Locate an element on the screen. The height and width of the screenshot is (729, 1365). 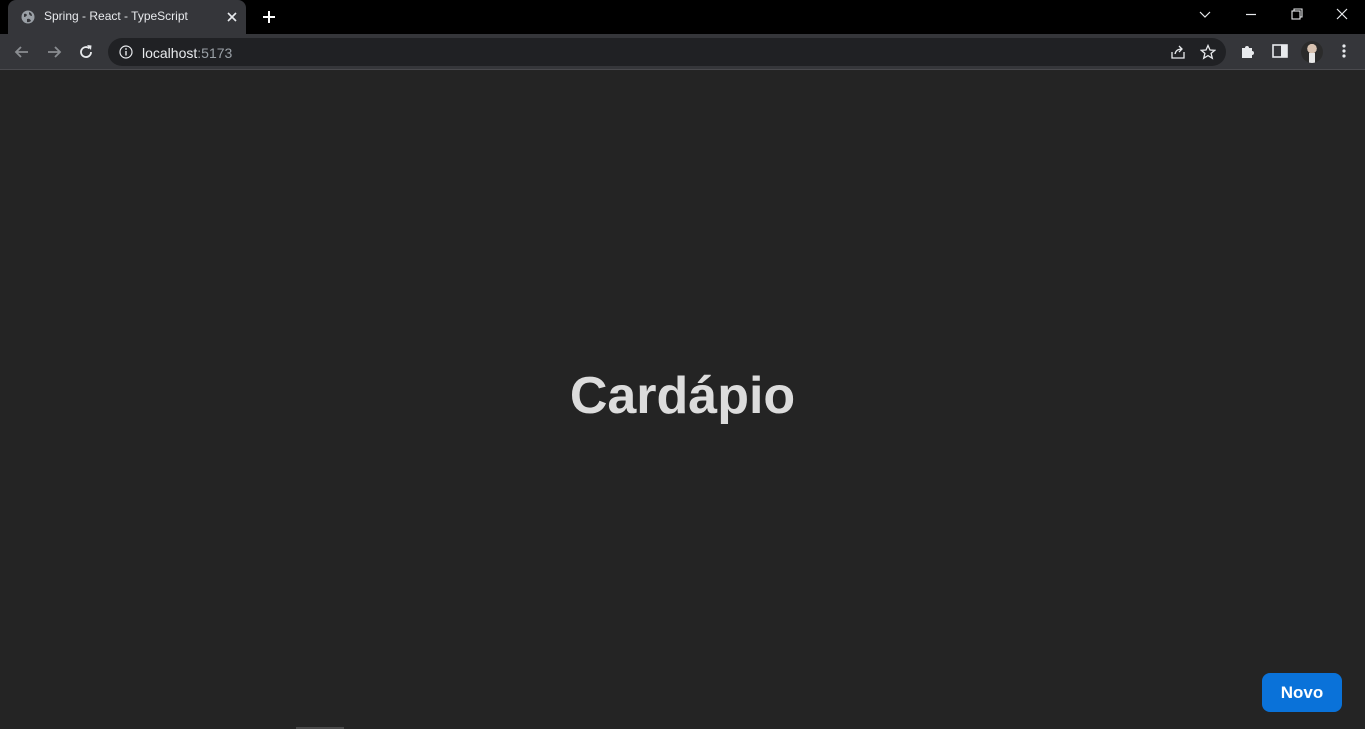
close-window-icon is located at coordinates (1342, 15).